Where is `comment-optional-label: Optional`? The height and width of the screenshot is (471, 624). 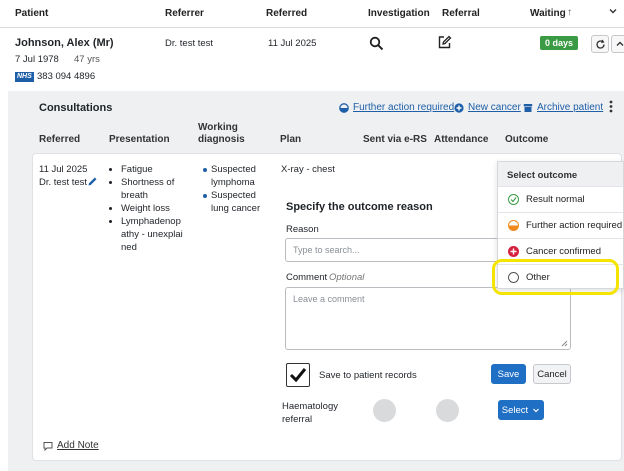
comment-optional-label: Optional is located at coordinates (347, 277).